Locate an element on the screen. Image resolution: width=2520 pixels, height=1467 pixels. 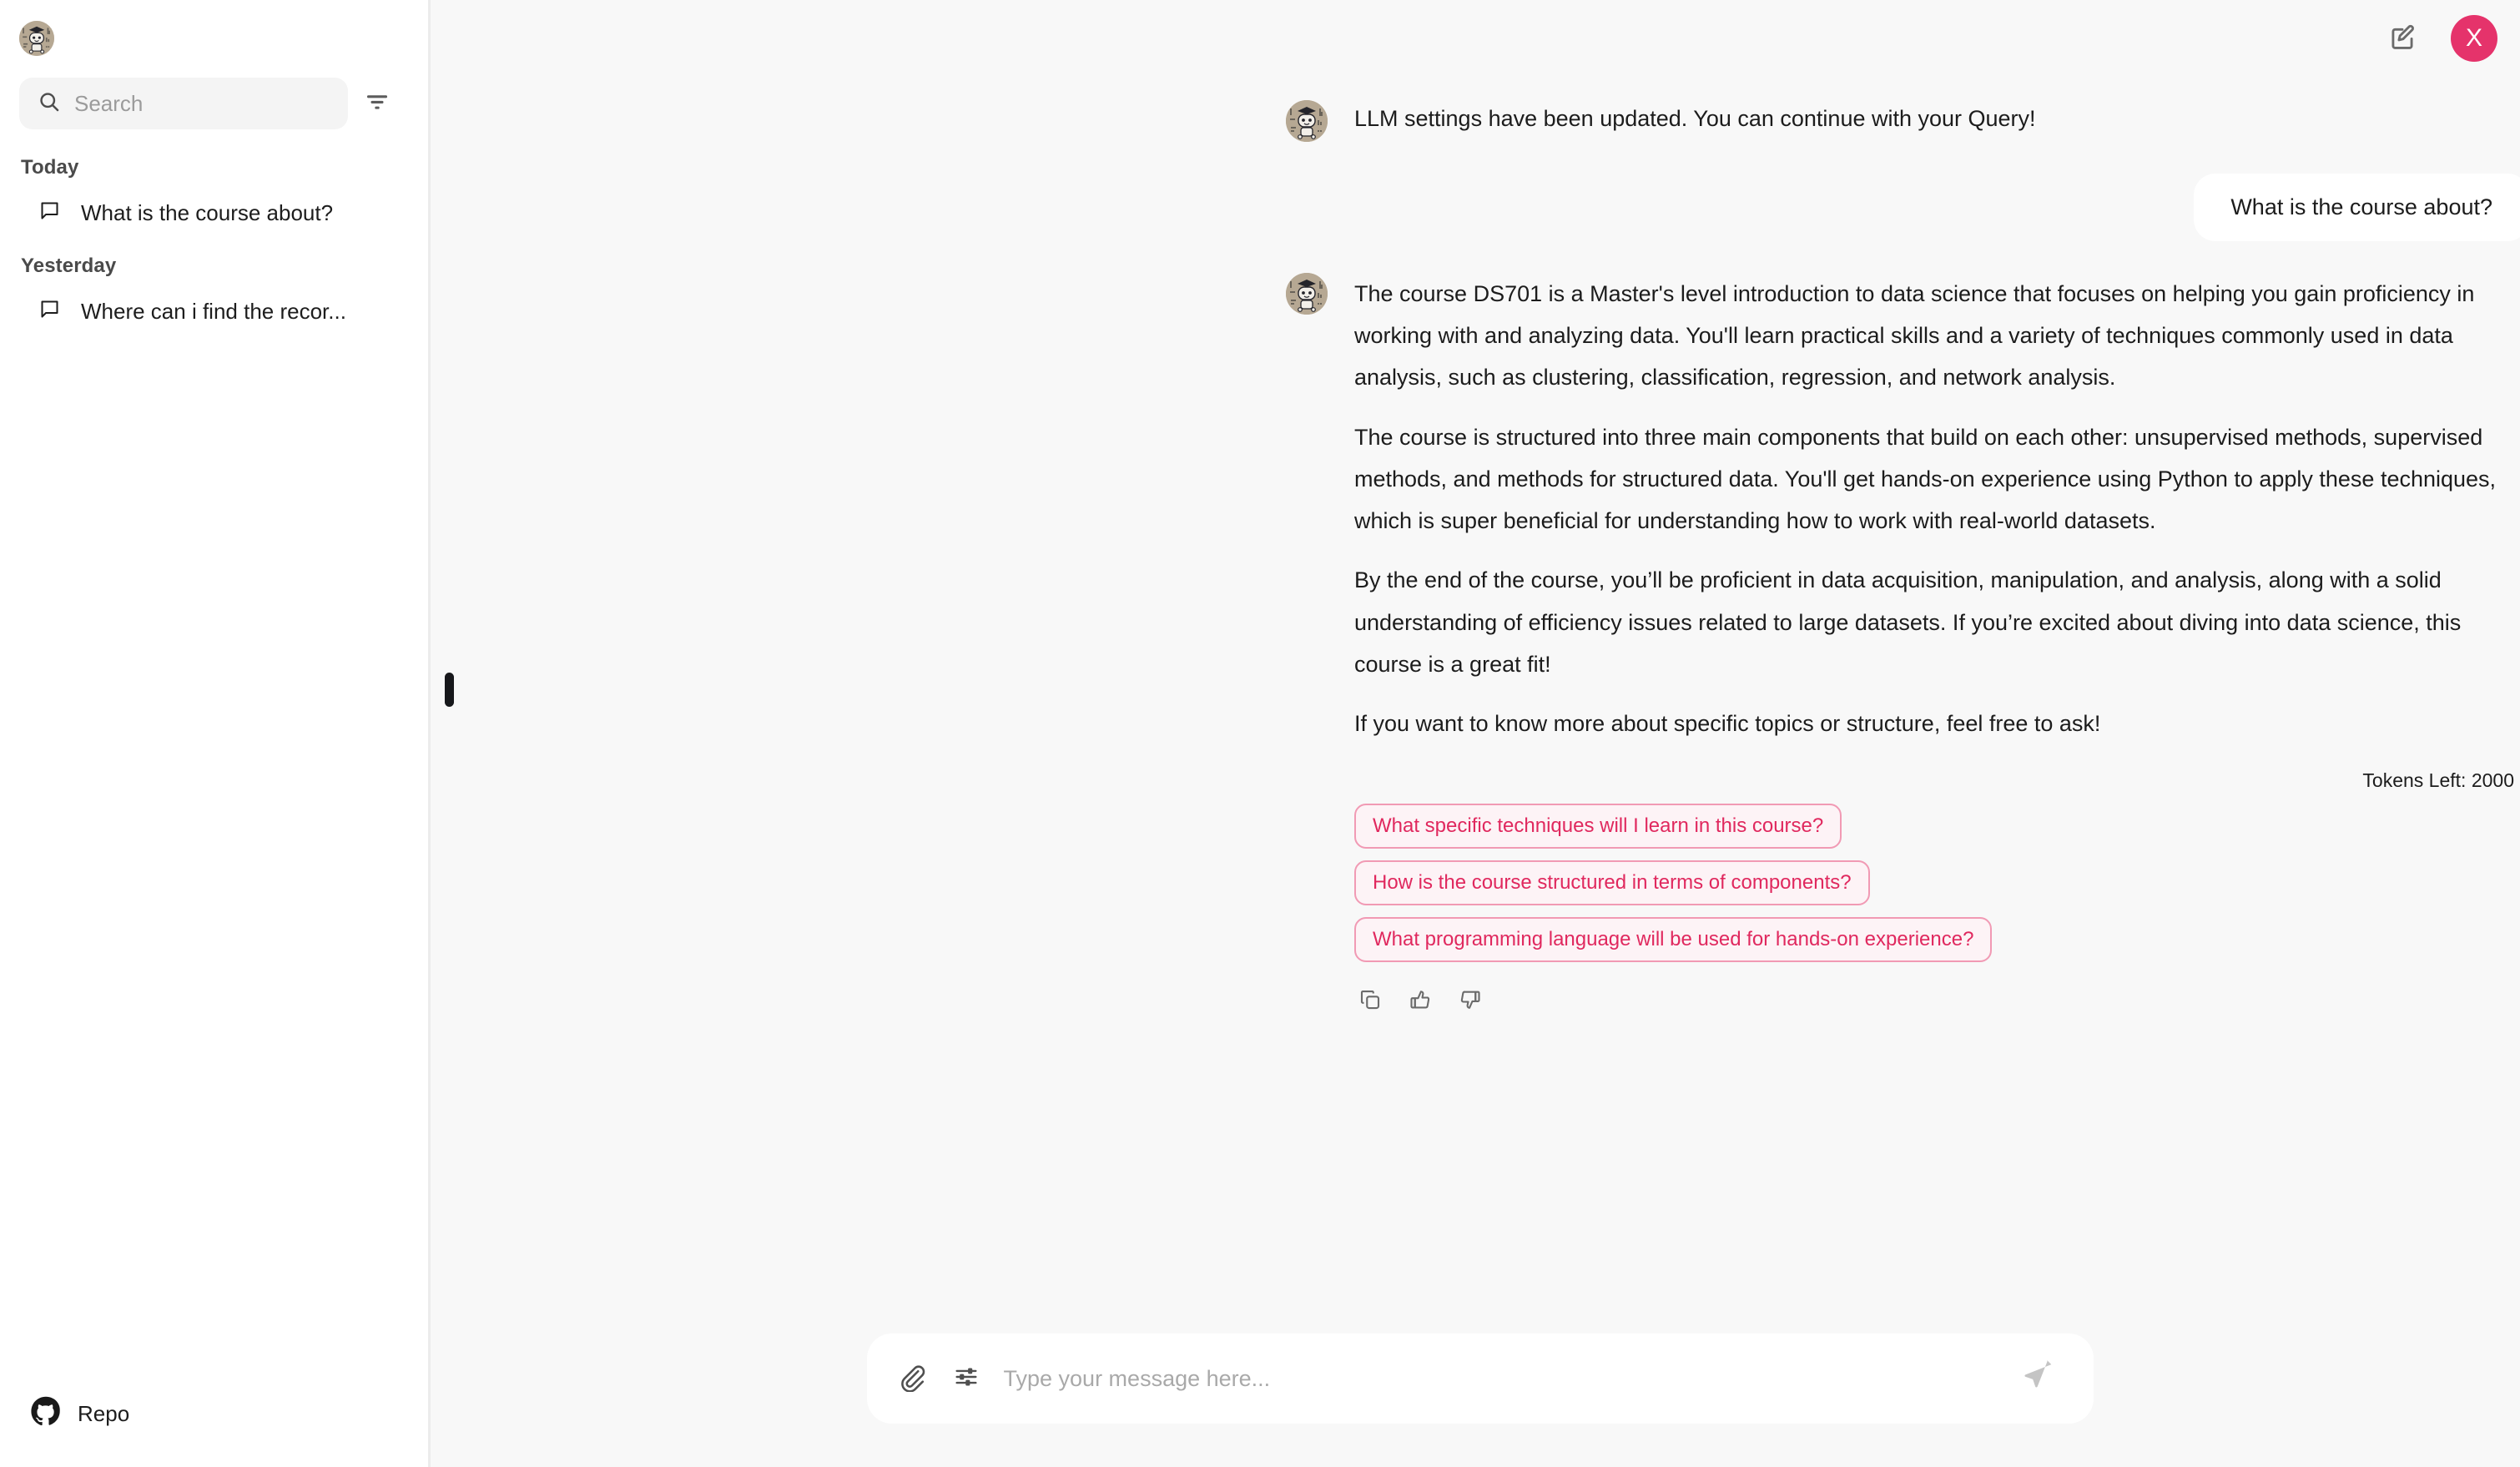
sidebar-item-label: What is the course about? is located at coordinates (207, 212).